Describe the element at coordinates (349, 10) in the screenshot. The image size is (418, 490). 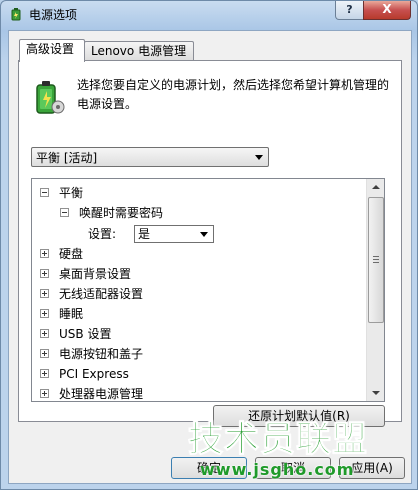
I see `help-button: ?` at that location.